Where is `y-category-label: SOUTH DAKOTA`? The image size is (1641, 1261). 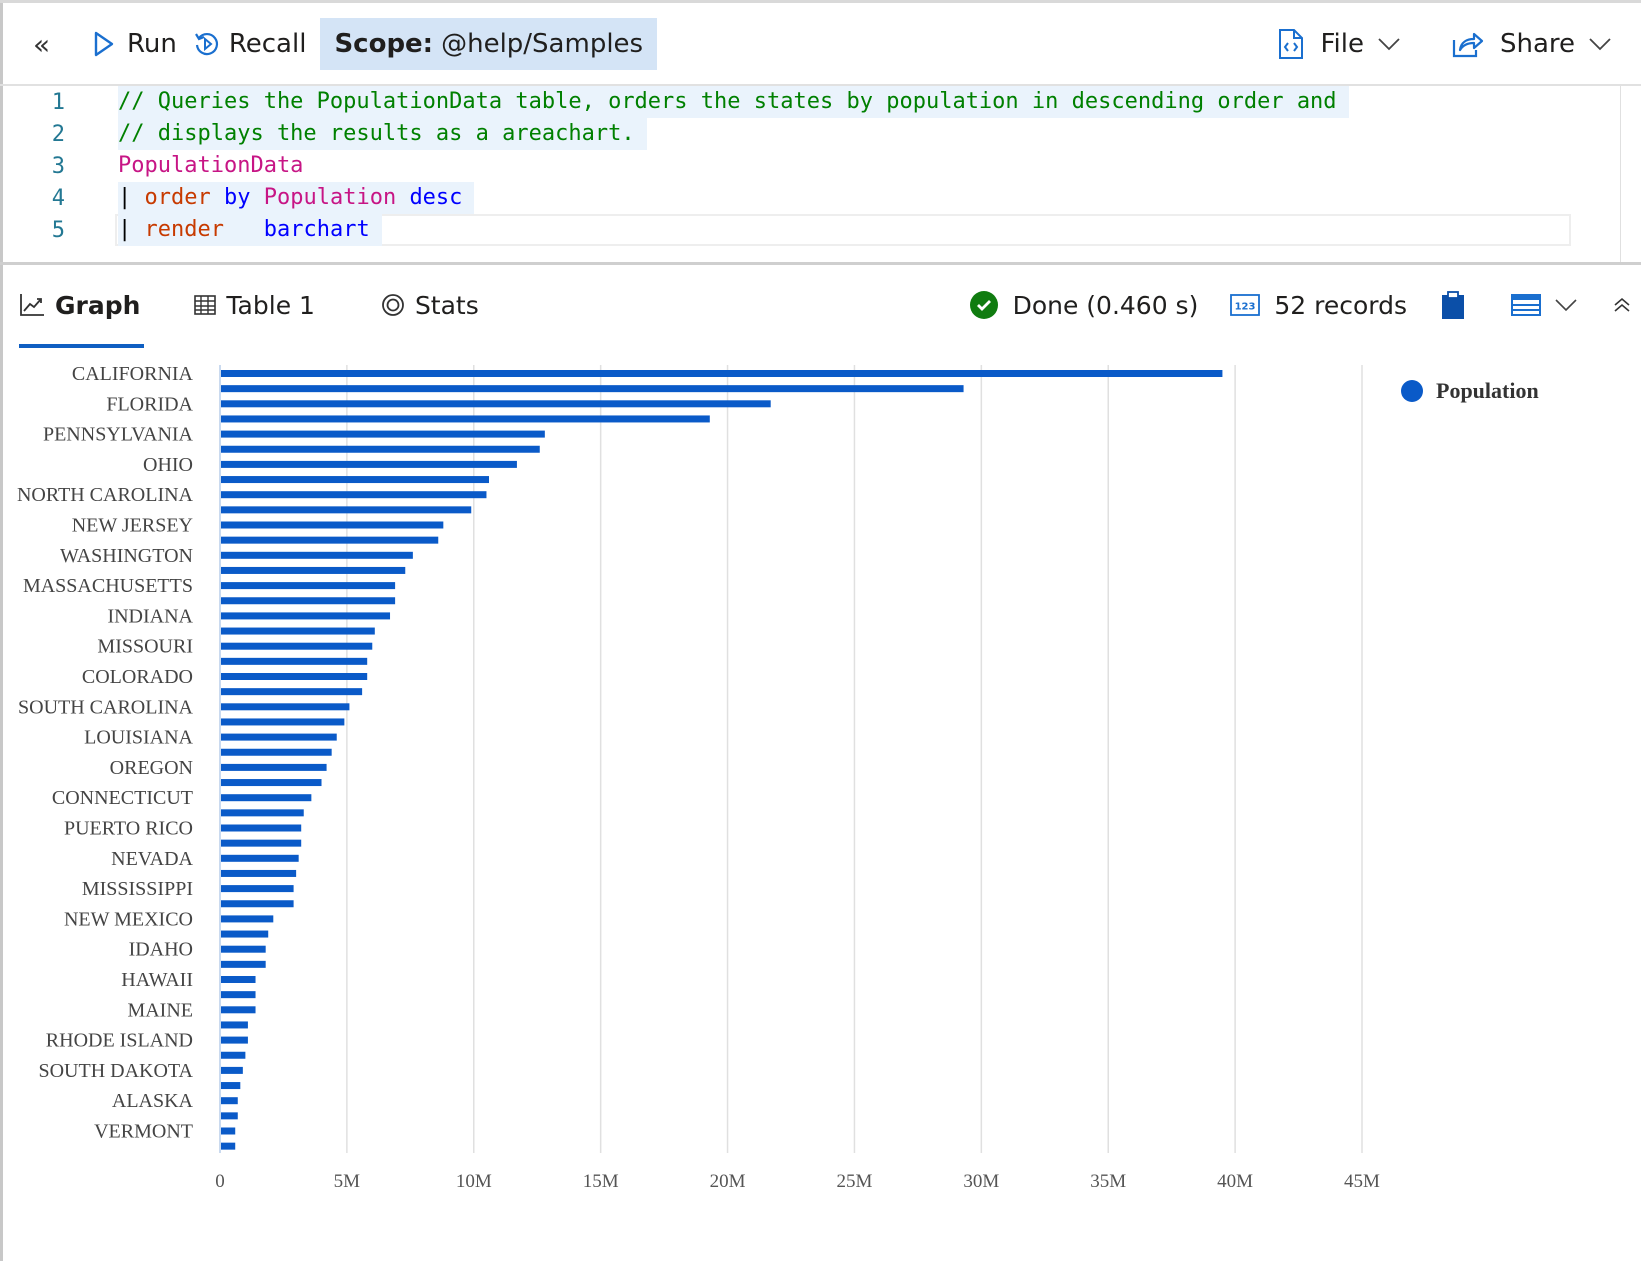 y-category-label: SOUTH DAKOTA is located at coordinates (115, 1071).